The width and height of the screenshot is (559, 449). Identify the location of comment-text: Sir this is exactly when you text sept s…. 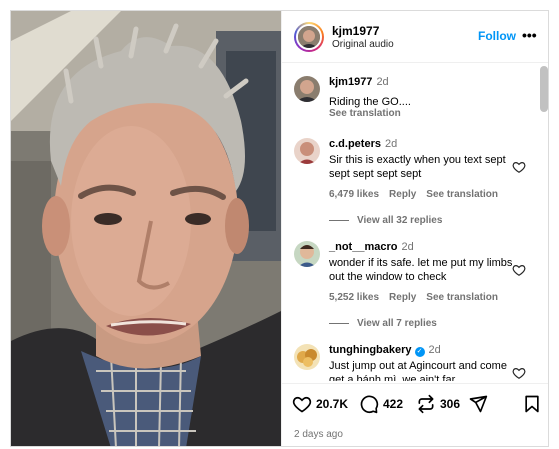
(417, 167).